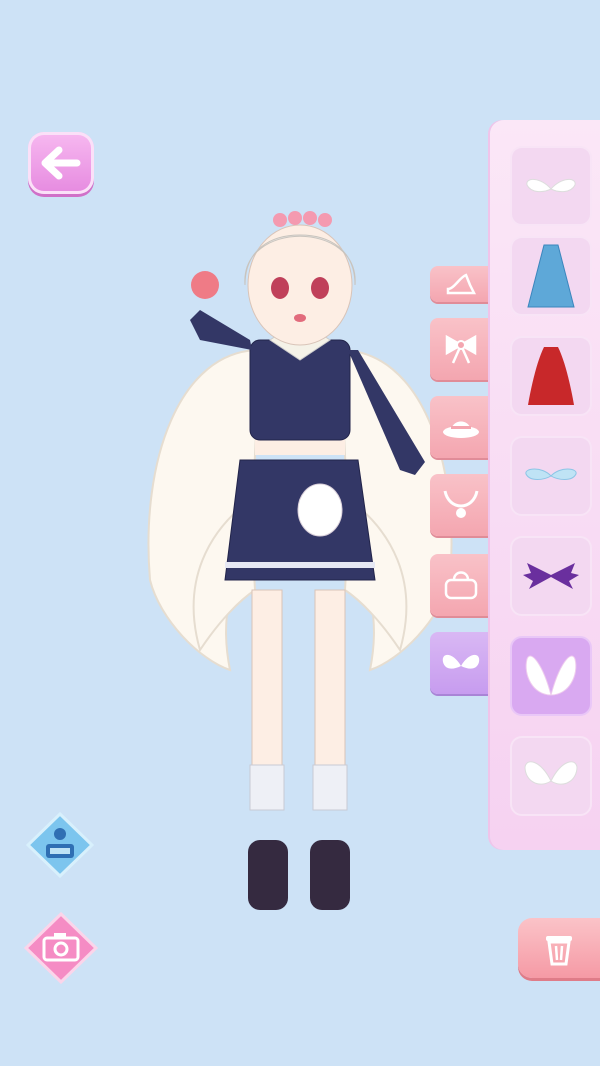 This screenshot has height=1066, width=600. I want to click on category-tab-wings, so click(461, 663).